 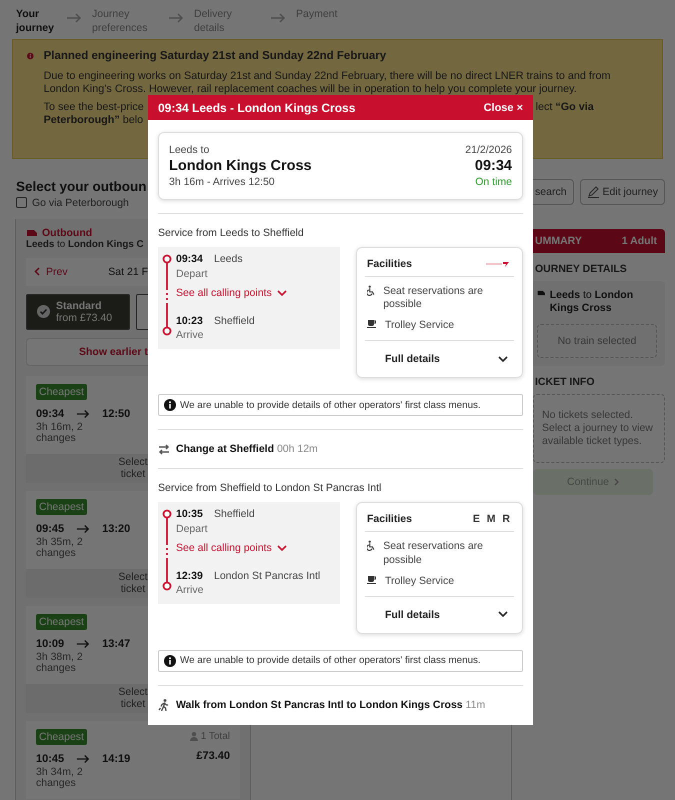 What do you see at coordinates (189, 150) in the screenshot?
I see `origin-text: Leeds to` at bounding box center [189, 150].